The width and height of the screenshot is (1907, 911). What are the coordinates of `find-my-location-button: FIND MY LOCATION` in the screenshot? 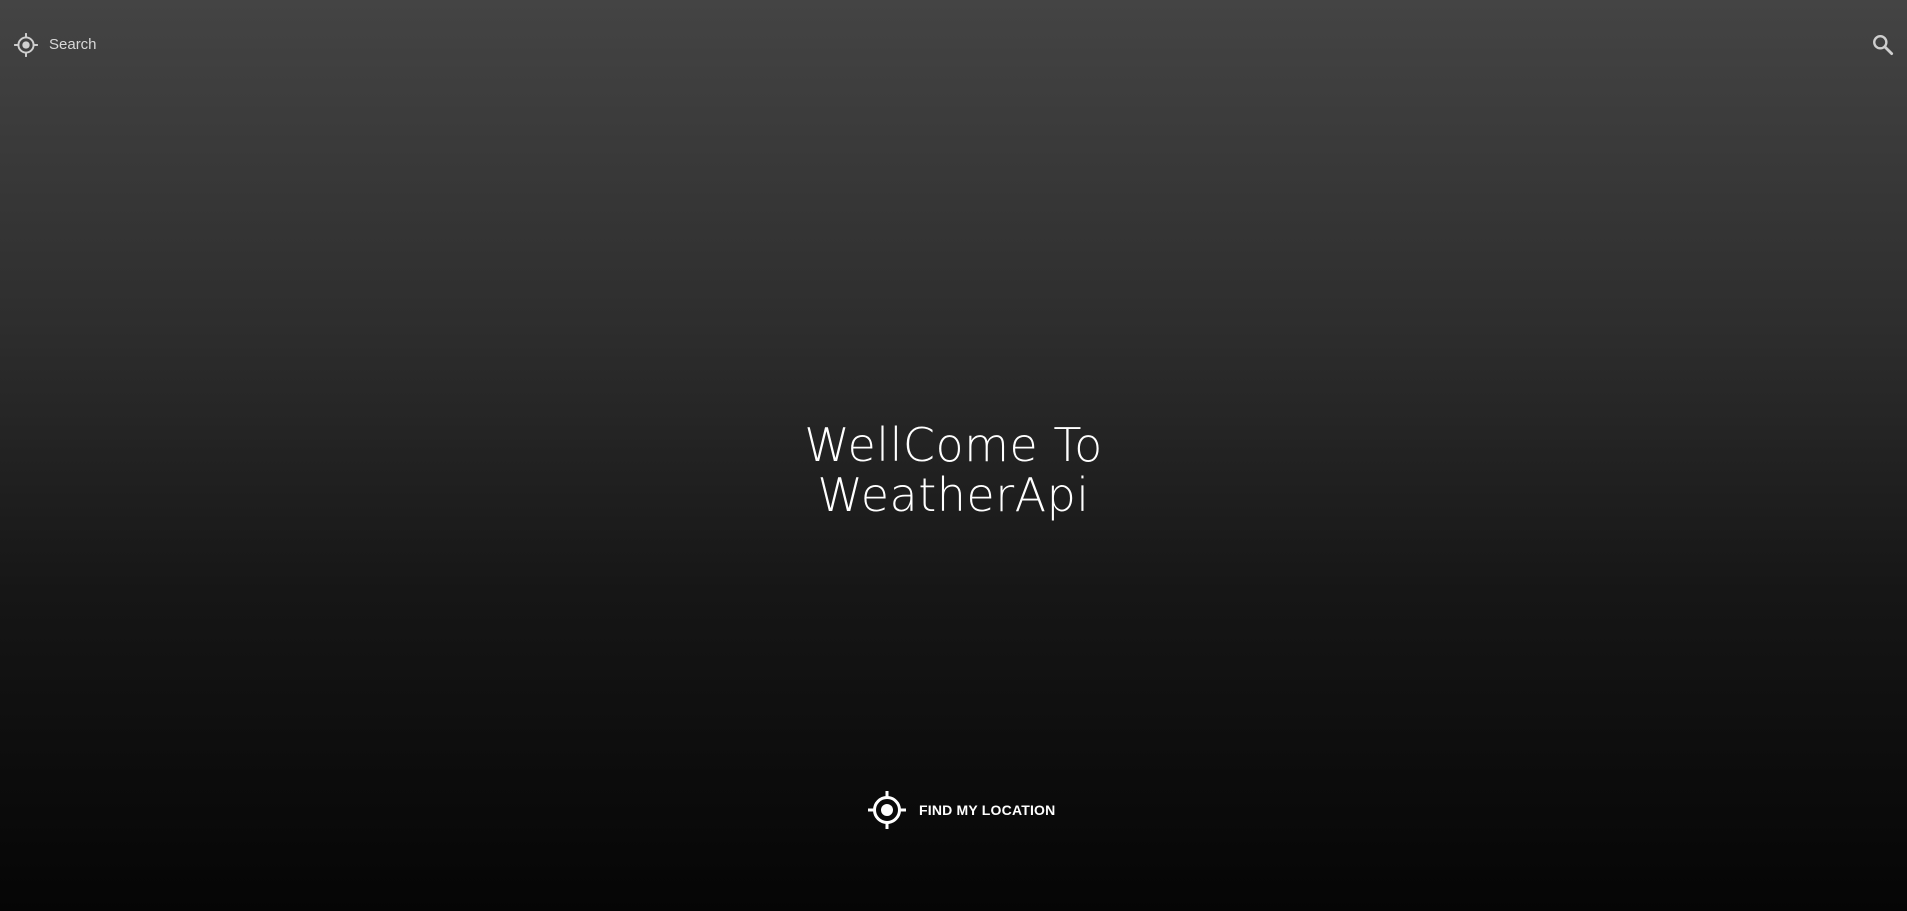 It's located at (961, 810).